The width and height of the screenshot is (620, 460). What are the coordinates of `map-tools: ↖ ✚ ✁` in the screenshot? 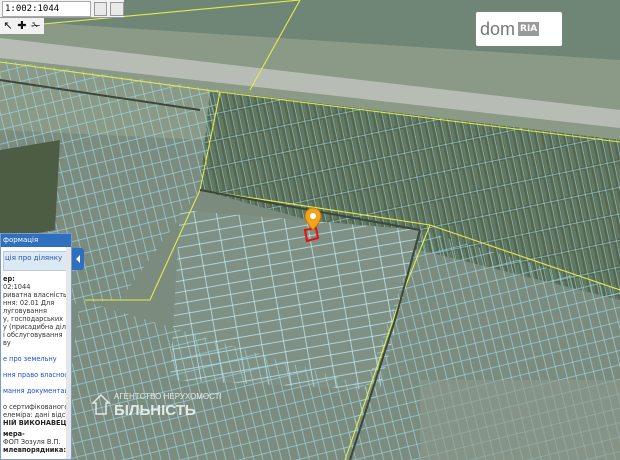 It's located at (22, 26).